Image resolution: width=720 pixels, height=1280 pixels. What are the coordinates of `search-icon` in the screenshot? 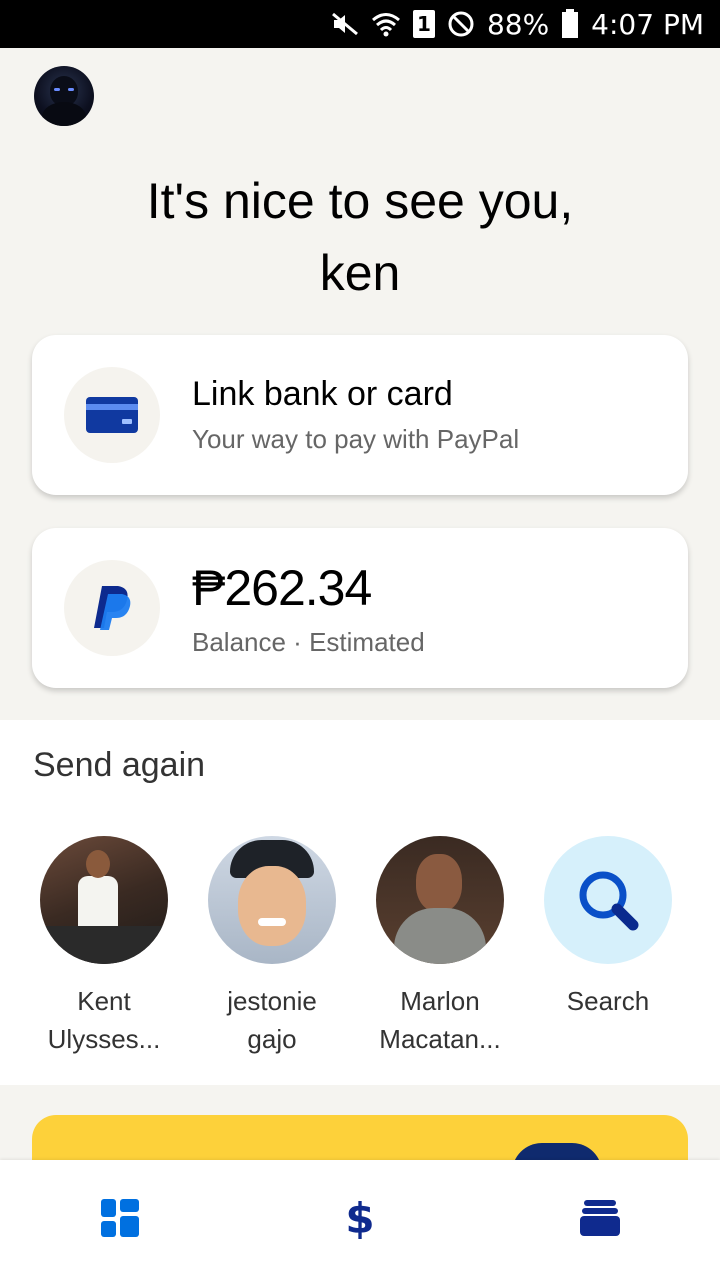 It's located at (609, 901).